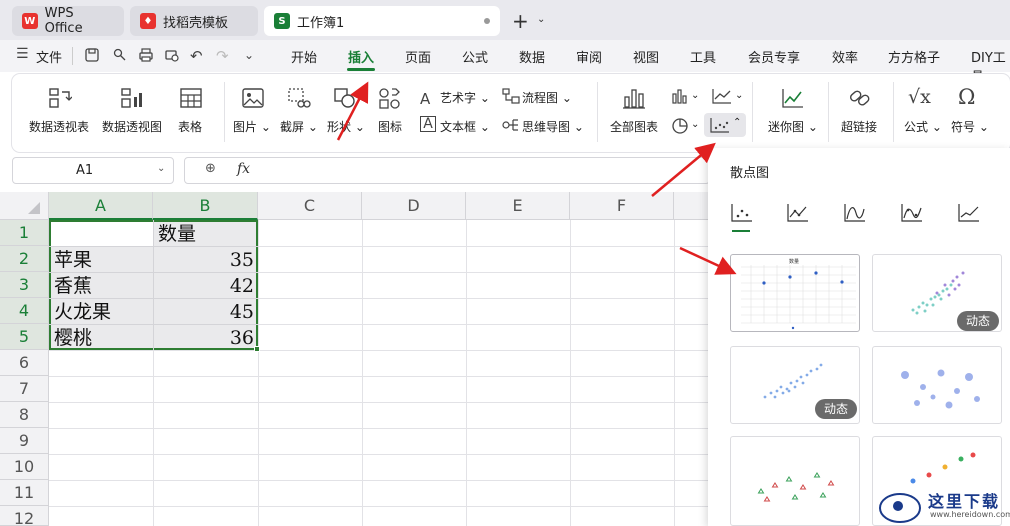 This screenshot has width=1010, height=526. I want to click on row-header-11: 11, so click(24, 493).